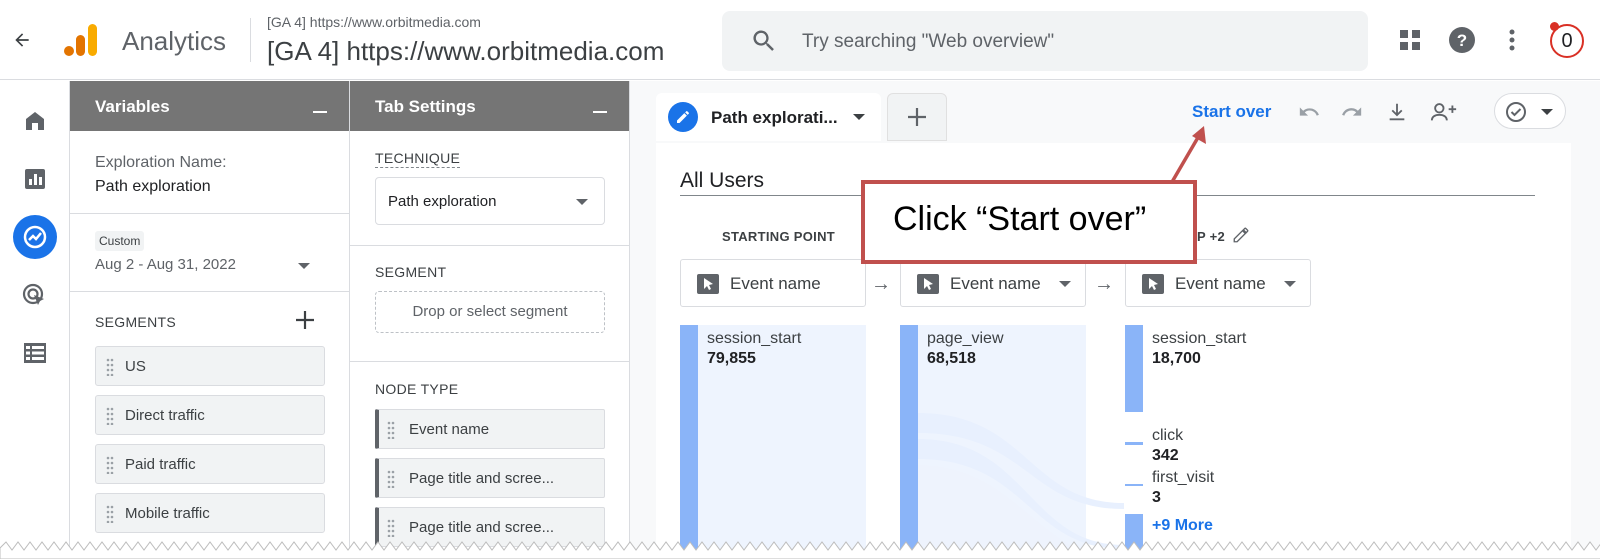 The width and height of the screenshot is (1600, 559). Describe the element at coordinates (490, 312) in the screenshot. I see `segment-drop-zone: Drop or select segment` at that location.